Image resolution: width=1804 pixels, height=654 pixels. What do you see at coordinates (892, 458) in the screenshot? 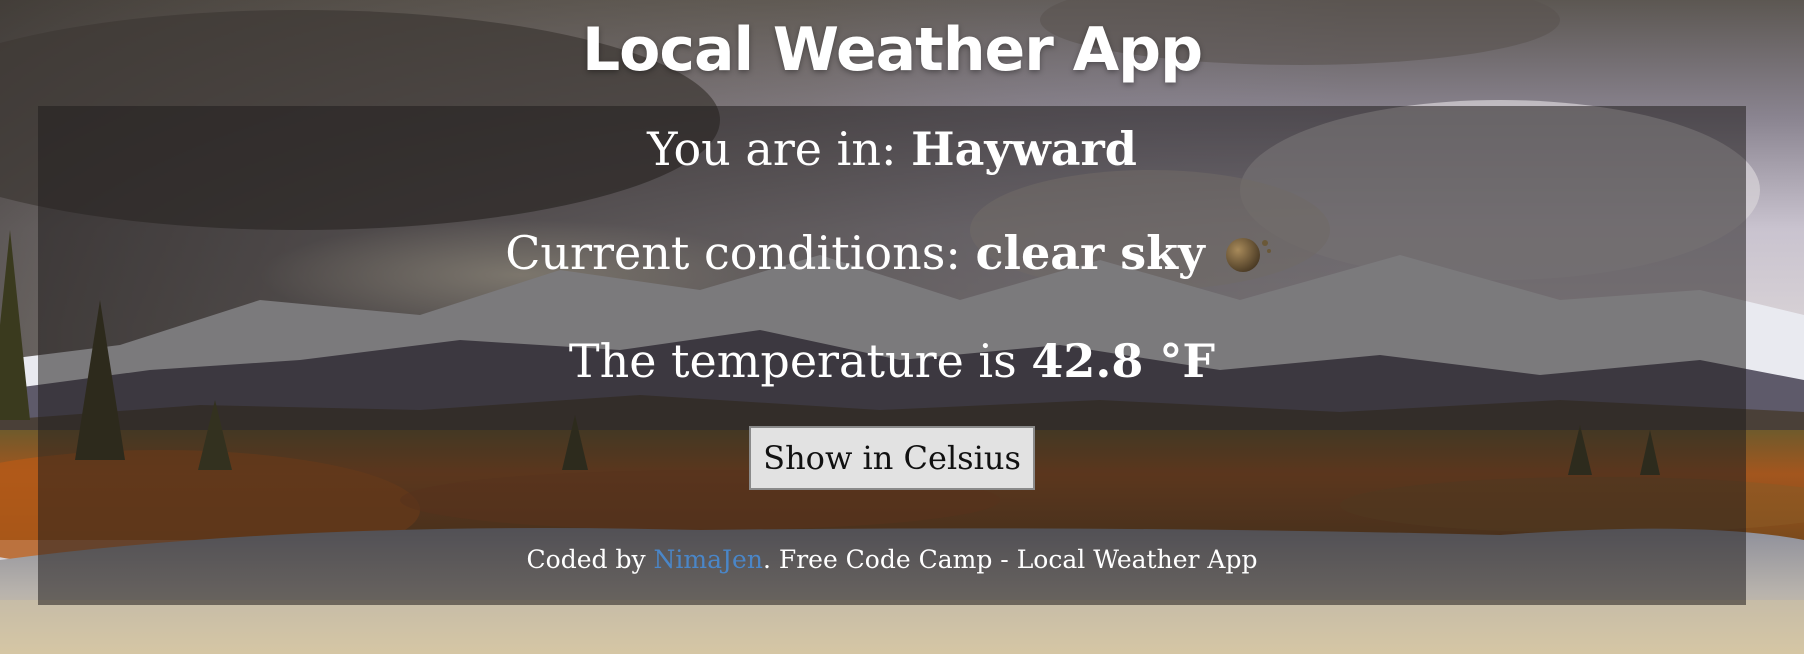
I see `show-in-celsius-button: Show in Celsius` at bounding box center [892, 458].